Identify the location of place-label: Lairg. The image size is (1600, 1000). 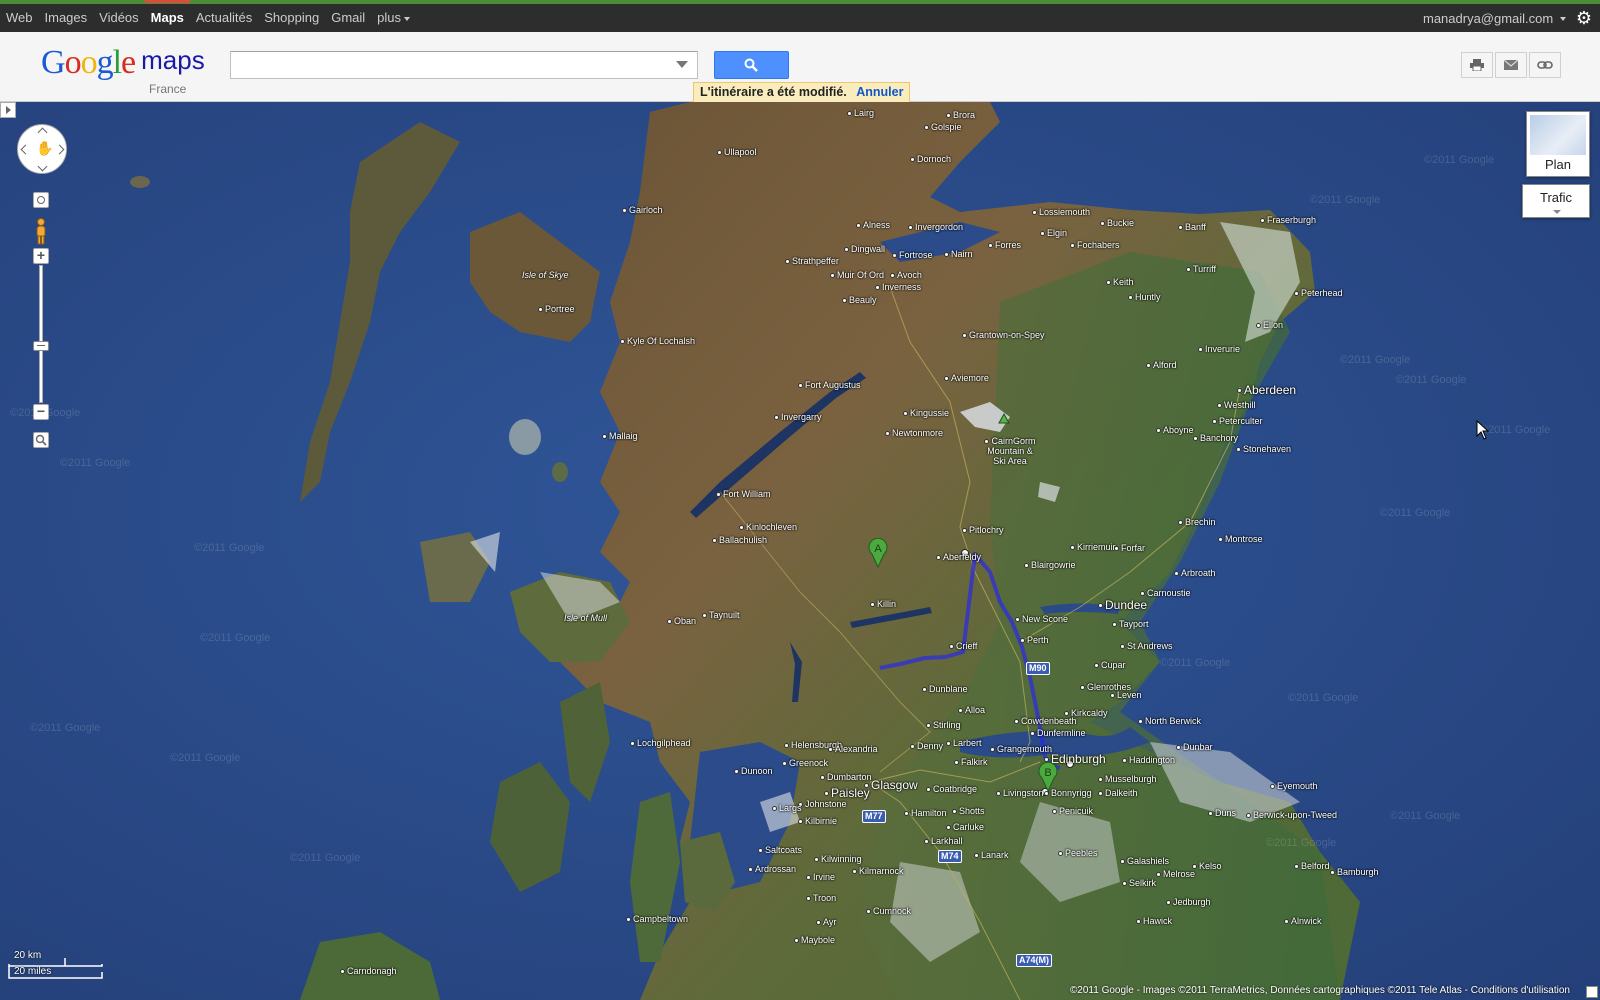
(860, 113).